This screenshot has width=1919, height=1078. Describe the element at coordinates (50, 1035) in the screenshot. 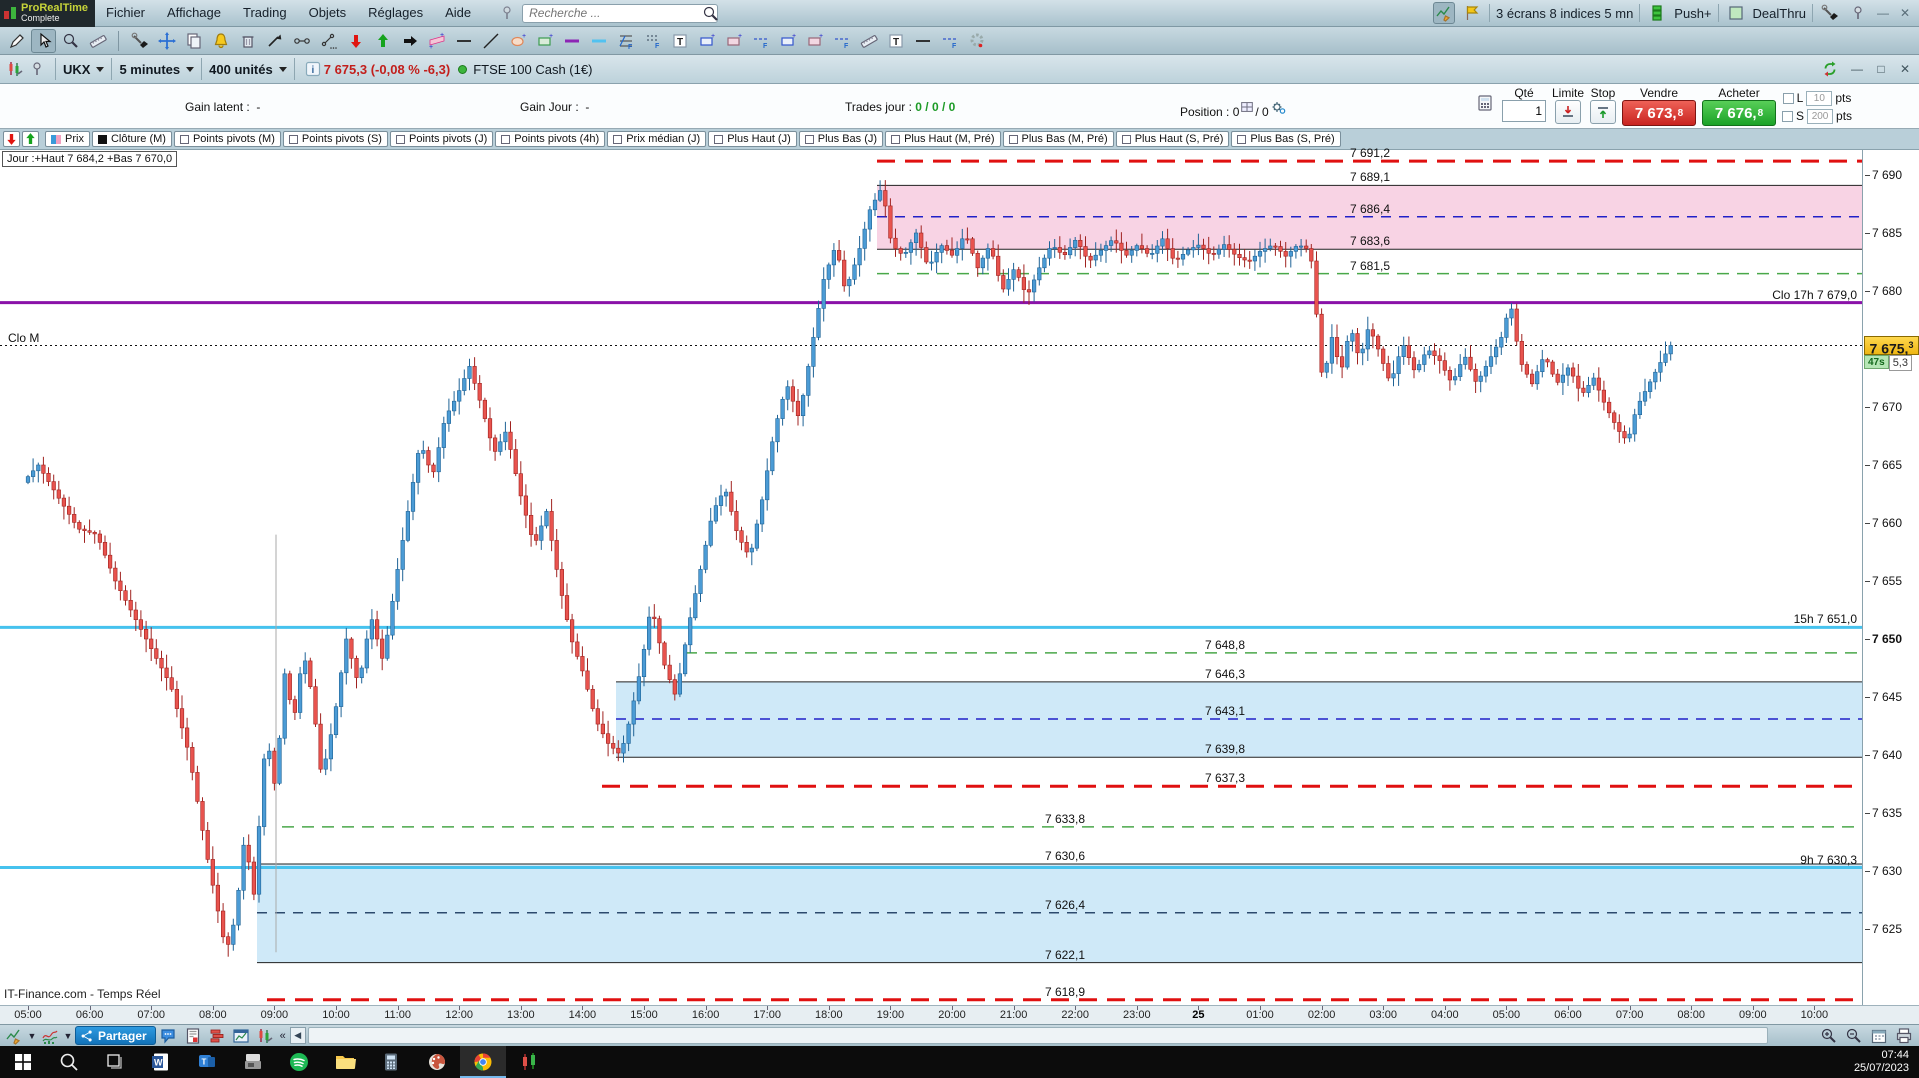

I see `curve-icon` at that location.